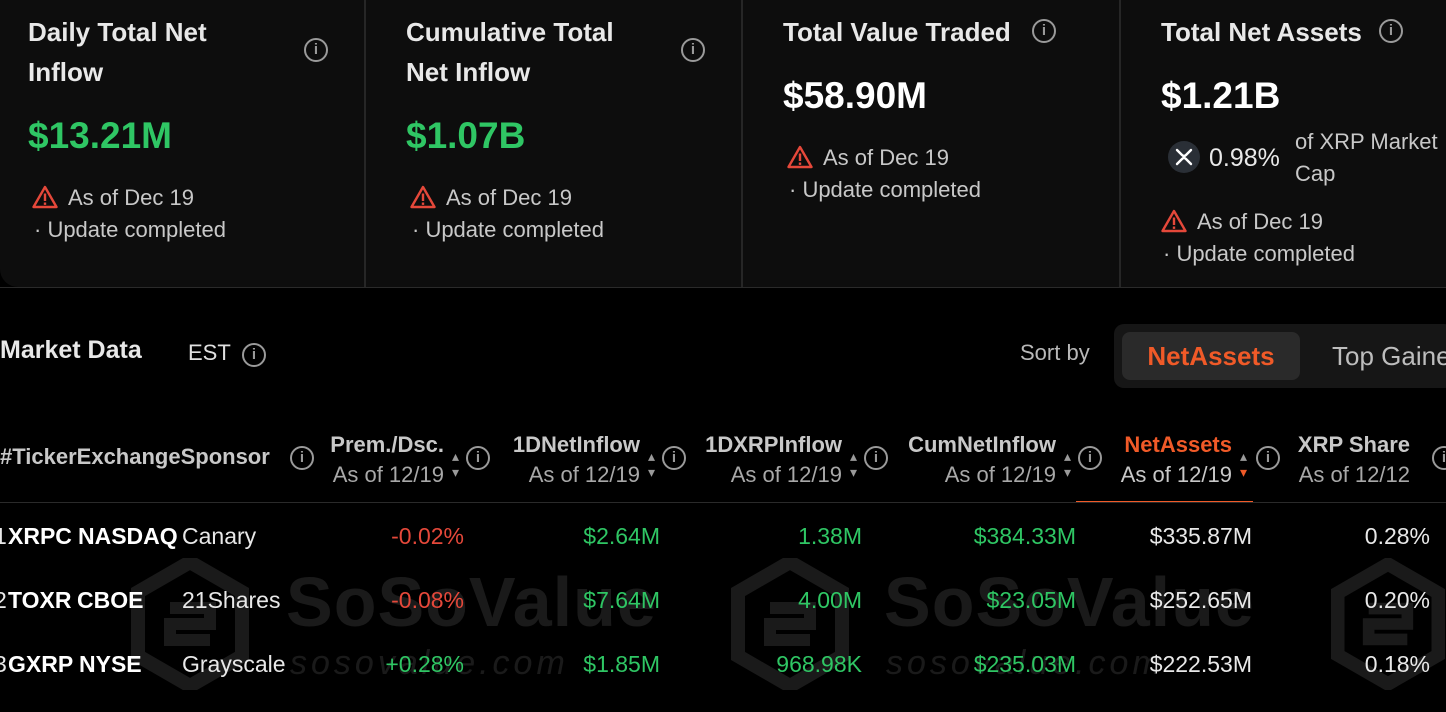 The image size is (1446, 712). Describe the element at coordinates (621, 600) in the screenshot. I see `net-inflow: $7.64M` at that location.